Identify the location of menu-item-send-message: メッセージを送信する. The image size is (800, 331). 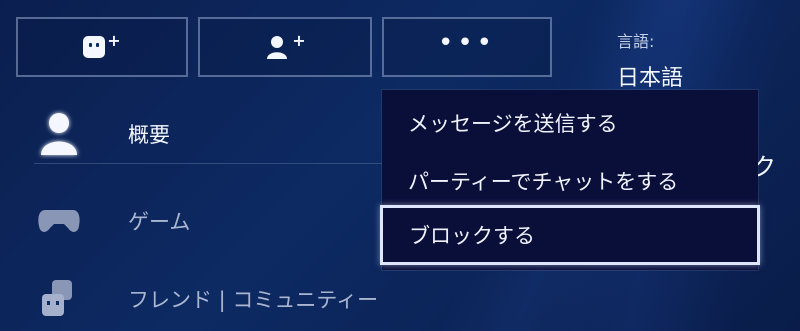
(570, 123).